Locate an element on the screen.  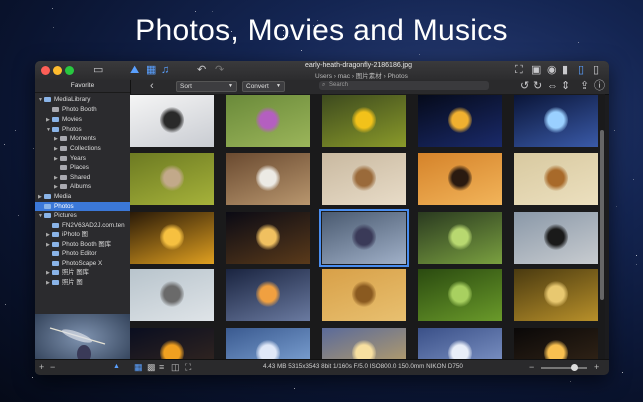
add-icon: + is located at coordinates (41, 367).